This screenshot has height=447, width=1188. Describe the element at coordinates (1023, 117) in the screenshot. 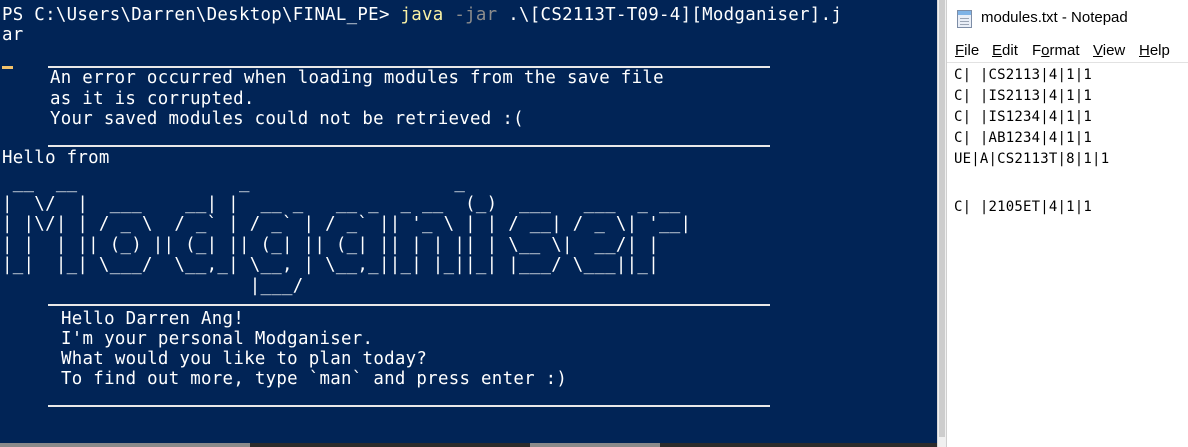

I see `file-line-3: C| |IS1234|4|1|1` at that location.